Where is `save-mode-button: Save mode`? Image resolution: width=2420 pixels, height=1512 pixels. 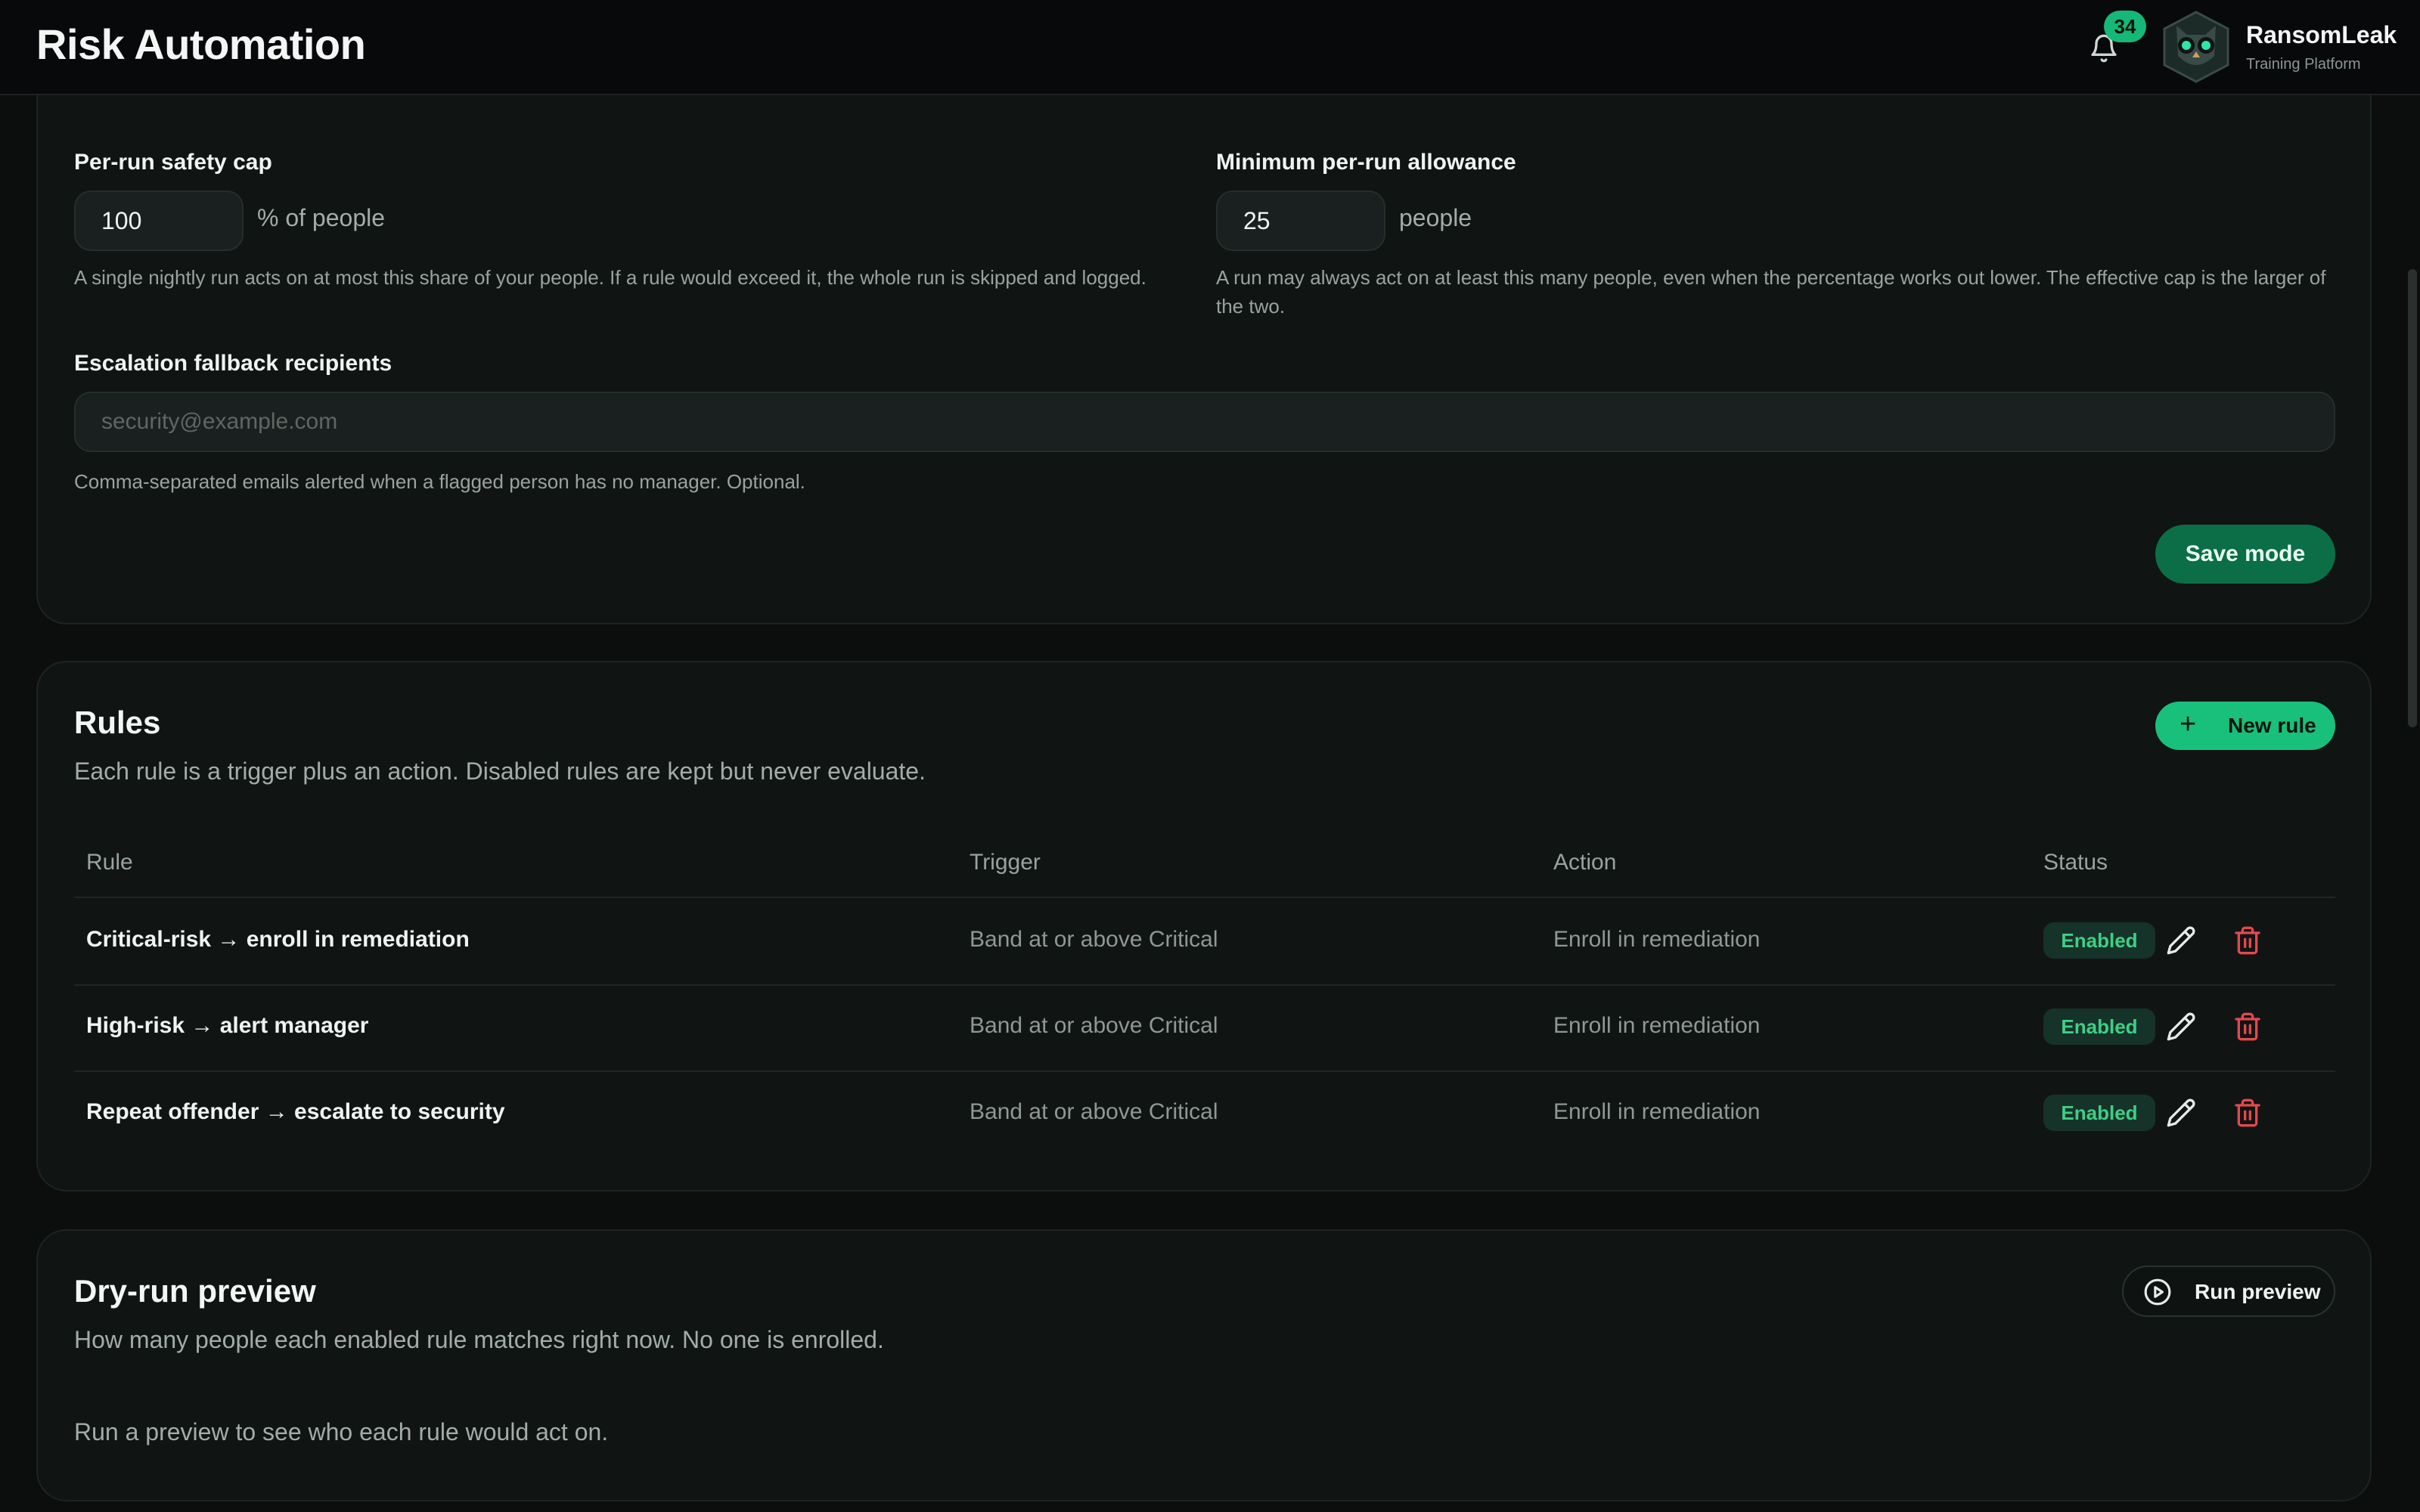 save-mode-button: Save mode is located at coordinates (2245, 554).